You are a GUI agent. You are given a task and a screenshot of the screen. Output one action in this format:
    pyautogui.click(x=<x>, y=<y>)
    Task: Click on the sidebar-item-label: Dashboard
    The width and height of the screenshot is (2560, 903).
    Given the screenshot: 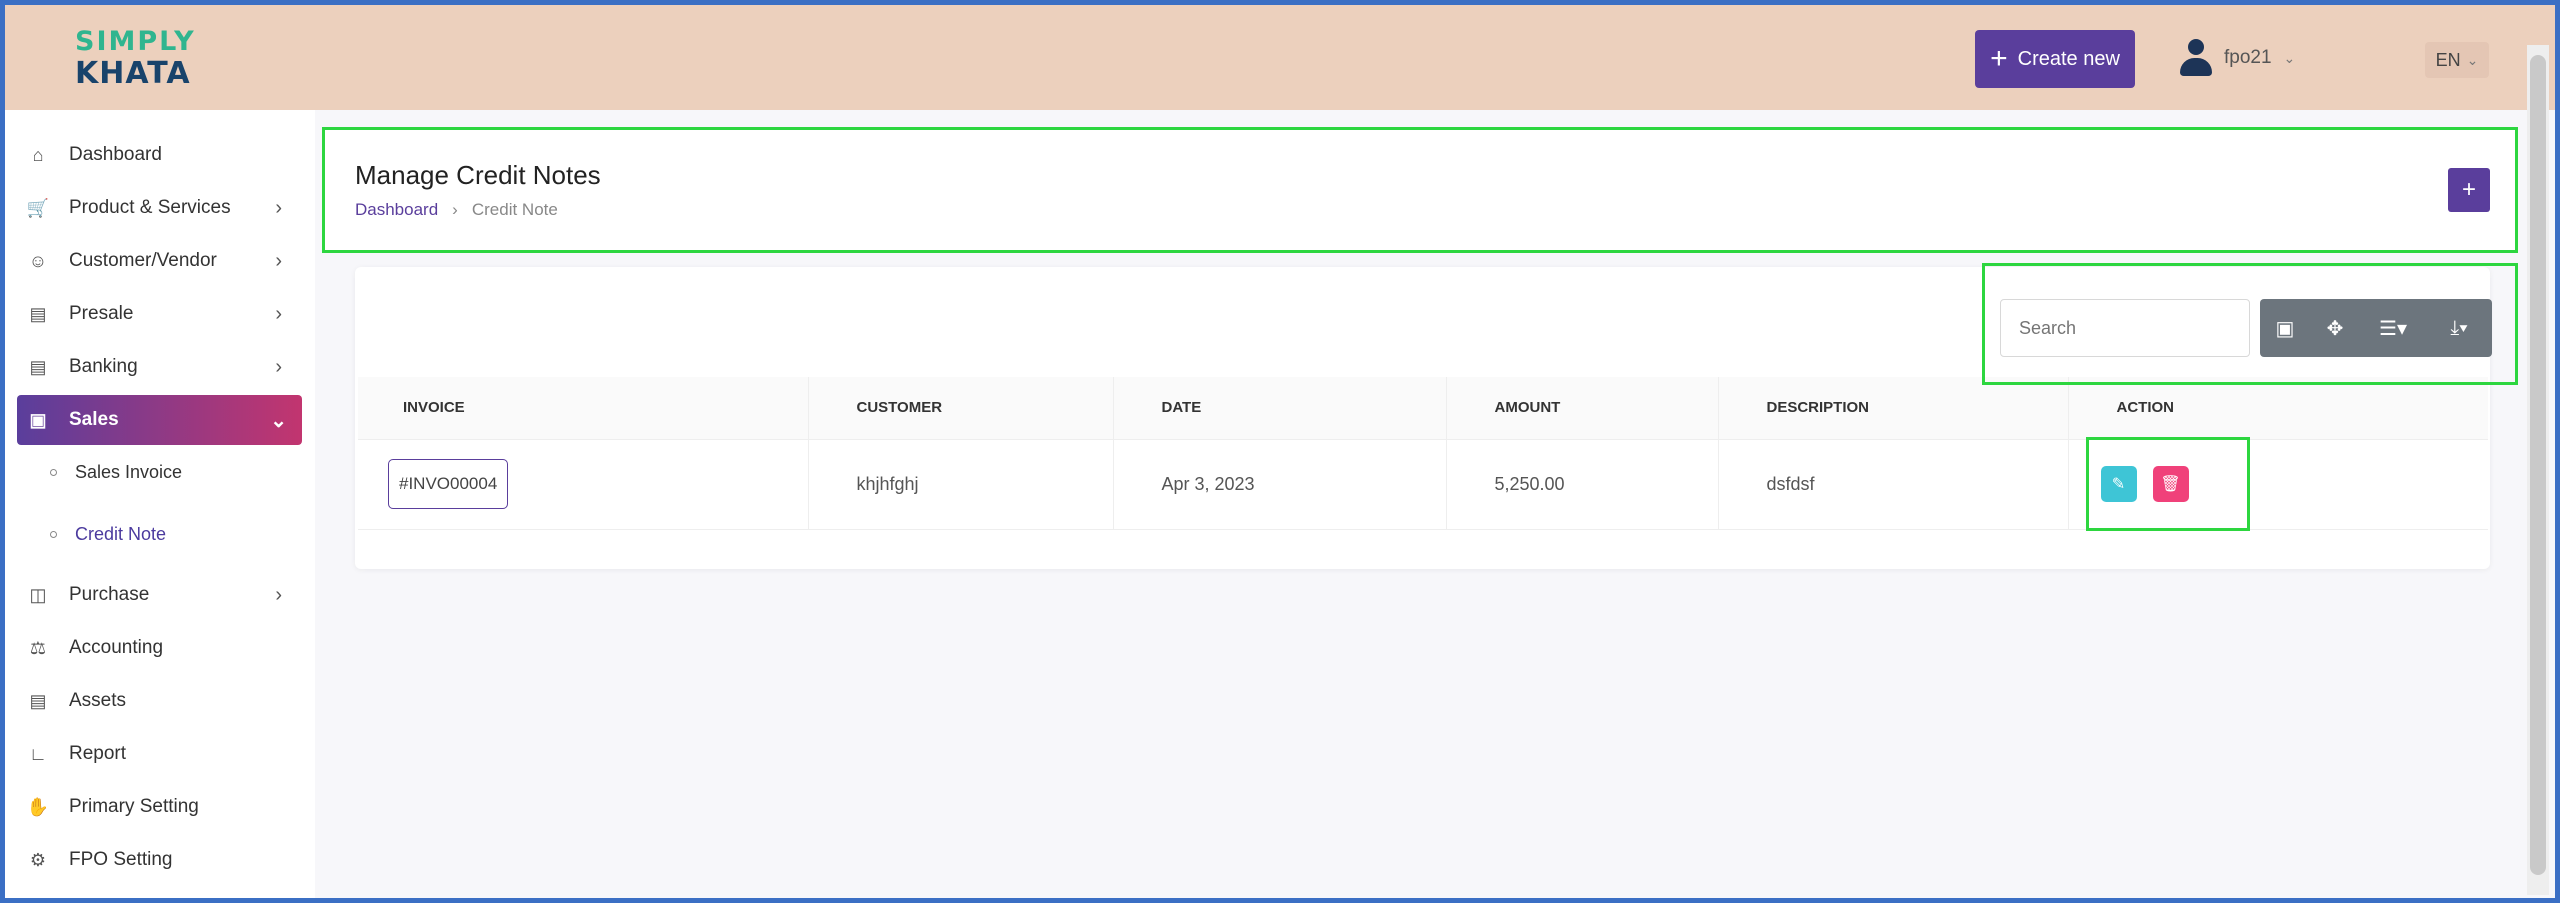 What is the action you would take?
    pyautogui.click(x=115, y=154)
    